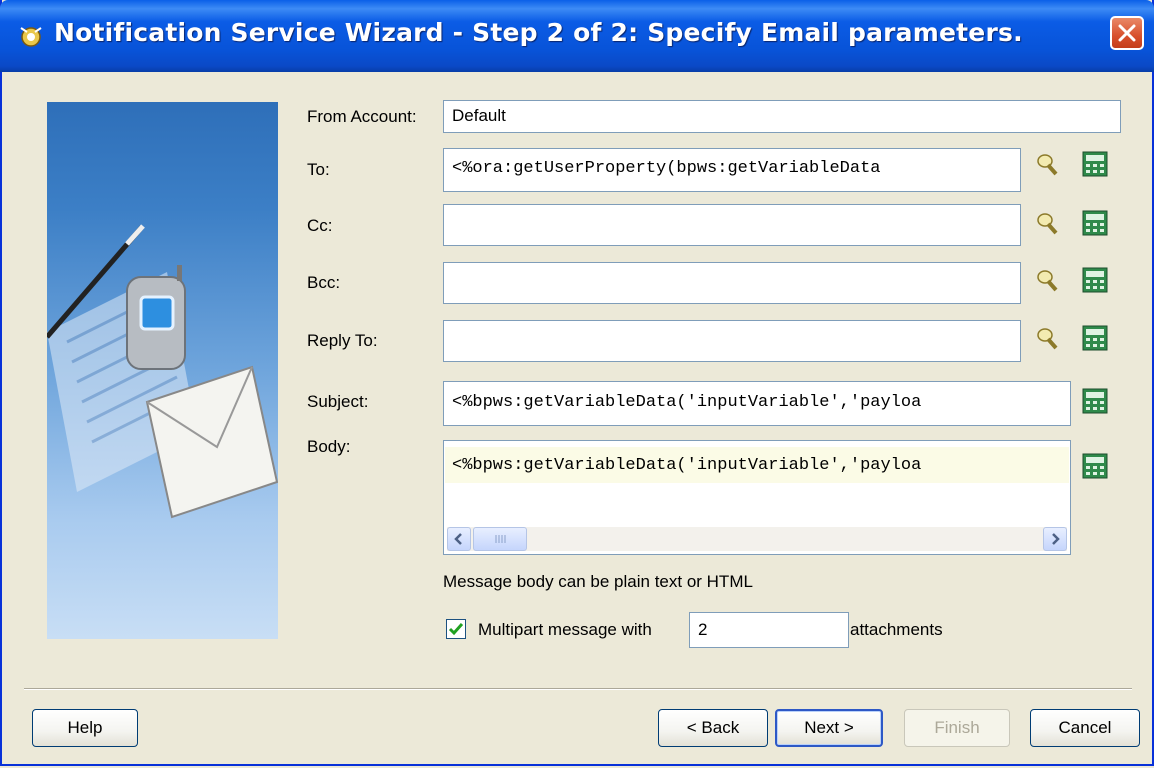 This screenshot has height=768, width=1154. What do you see at coordinates (957, 728) in the screenshot?
I see `finish-button: Finish` at bounding box center [957, 728].